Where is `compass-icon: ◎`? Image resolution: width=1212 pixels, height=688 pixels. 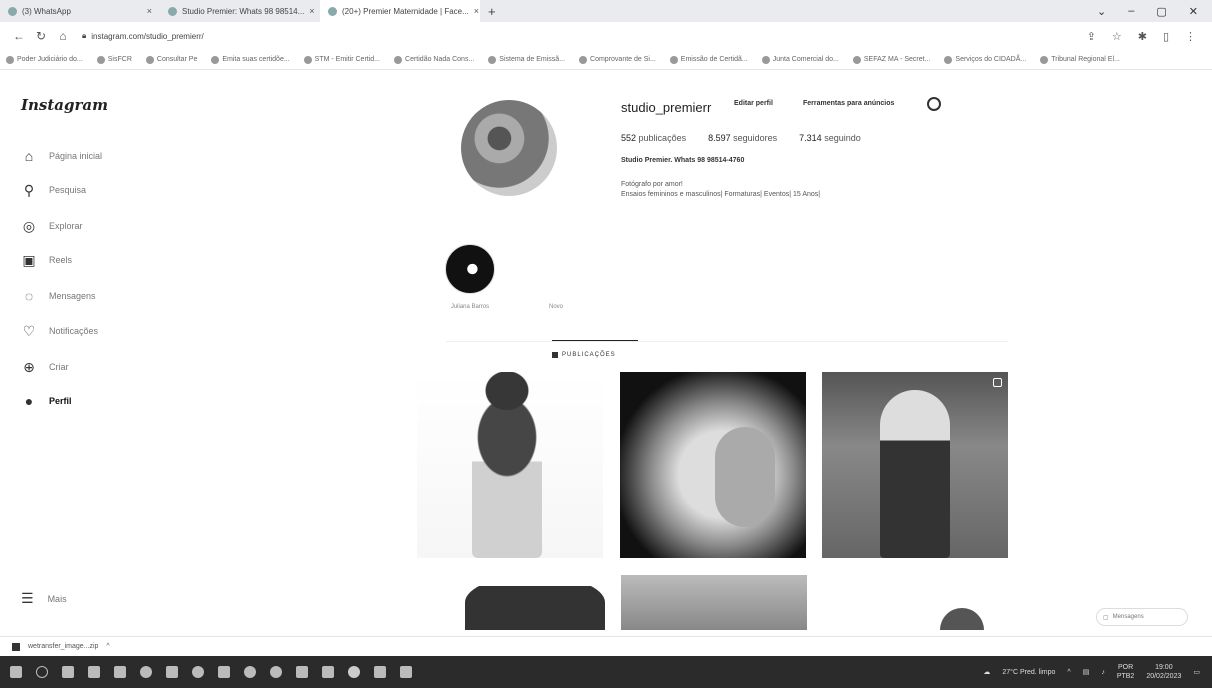
compass-icon: ◎ is located at coordinates (29, 225).